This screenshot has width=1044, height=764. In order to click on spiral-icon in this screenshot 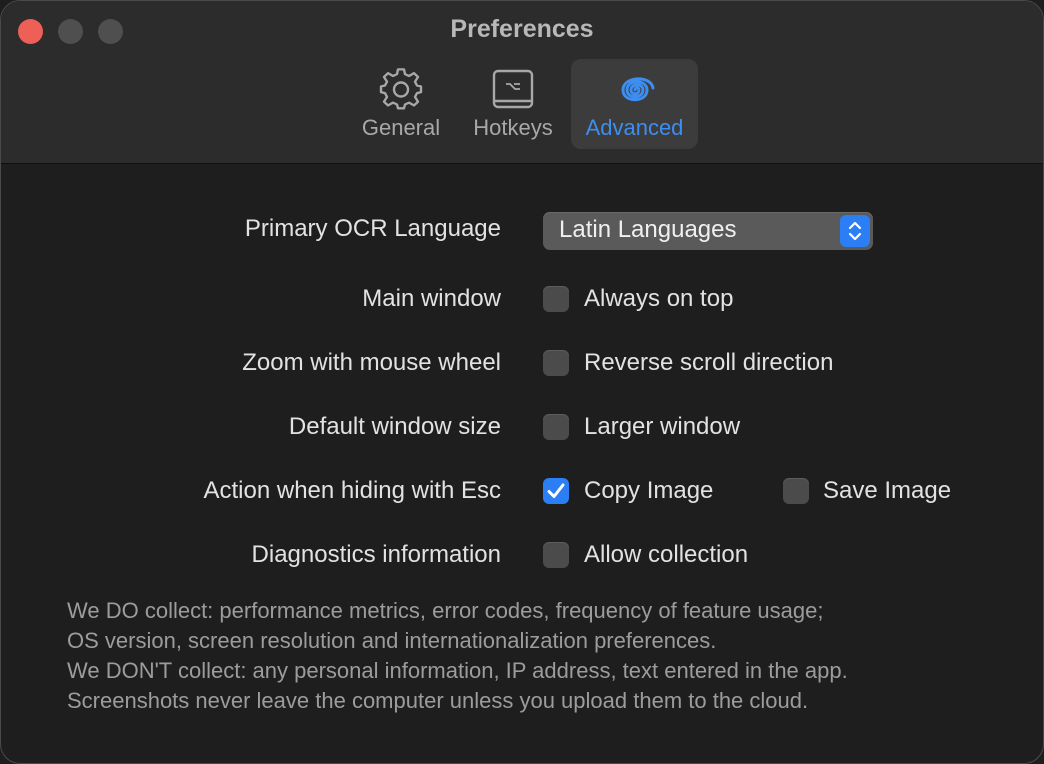, I will do `click(634, 90)`.